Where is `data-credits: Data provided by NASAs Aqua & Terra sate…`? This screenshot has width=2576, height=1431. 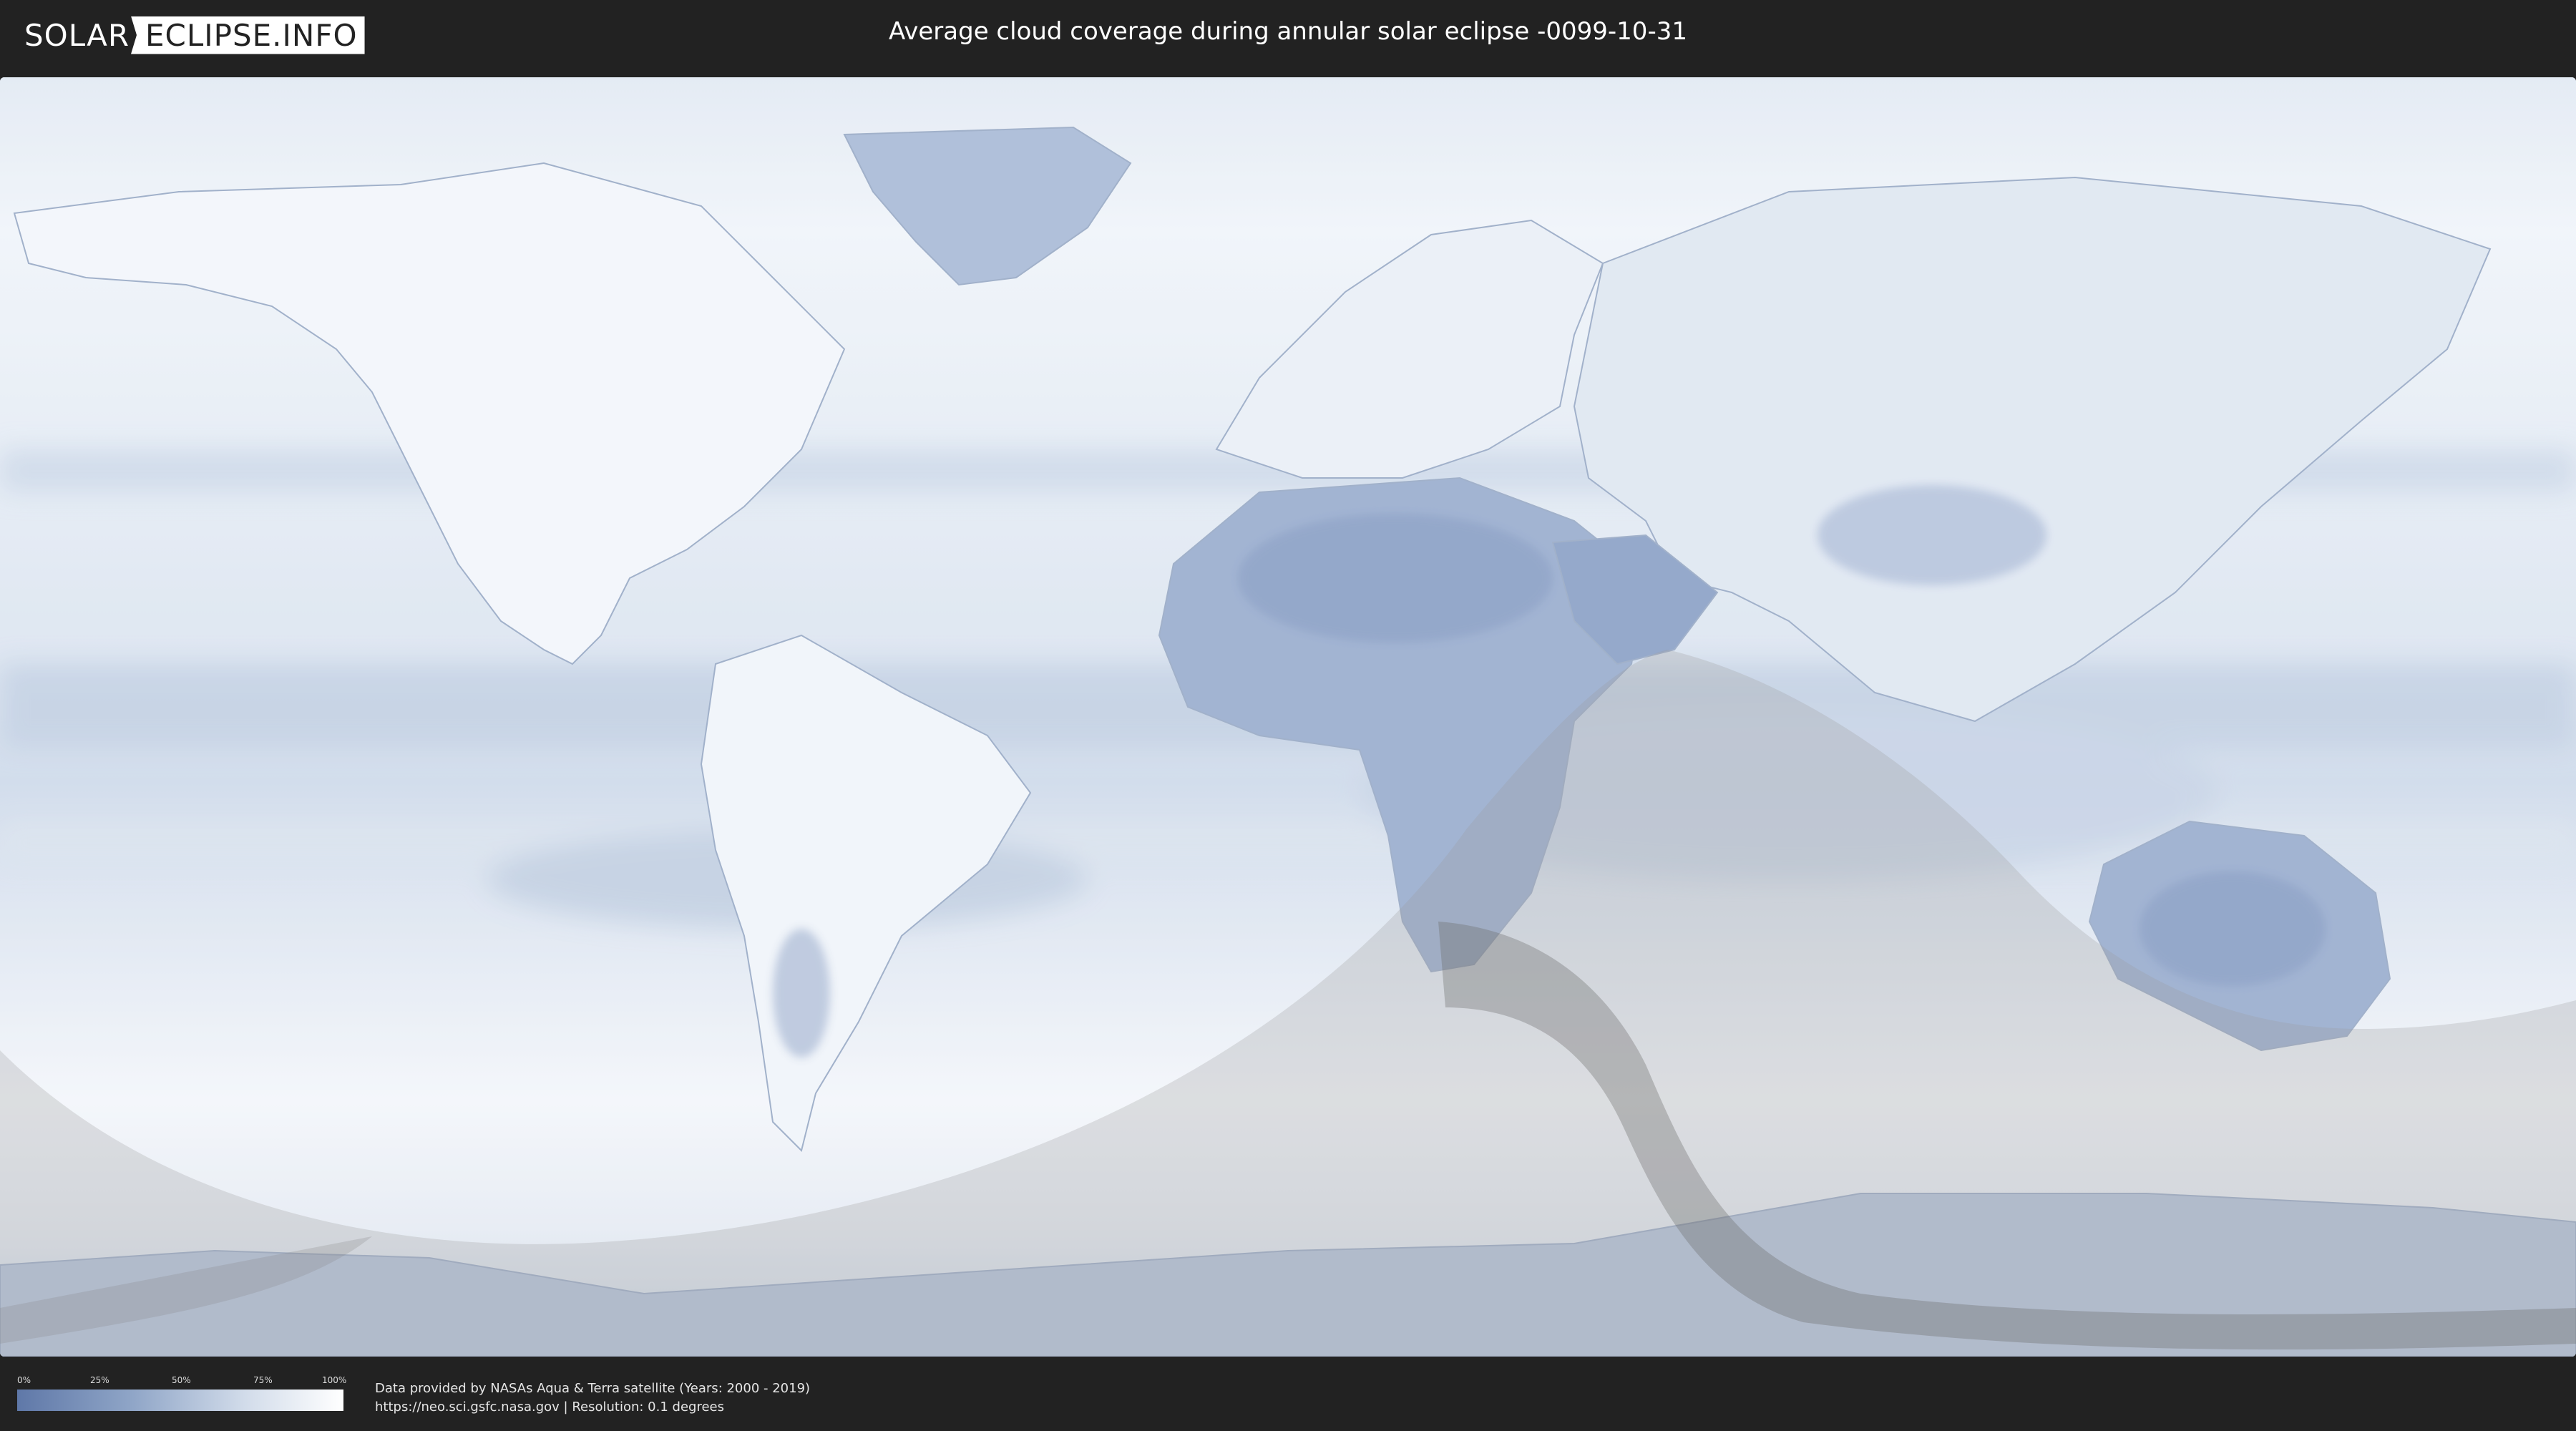
data-credits: Data provided by NASAs Aqua & Terra sate… is located at coordinates (592, 1398).